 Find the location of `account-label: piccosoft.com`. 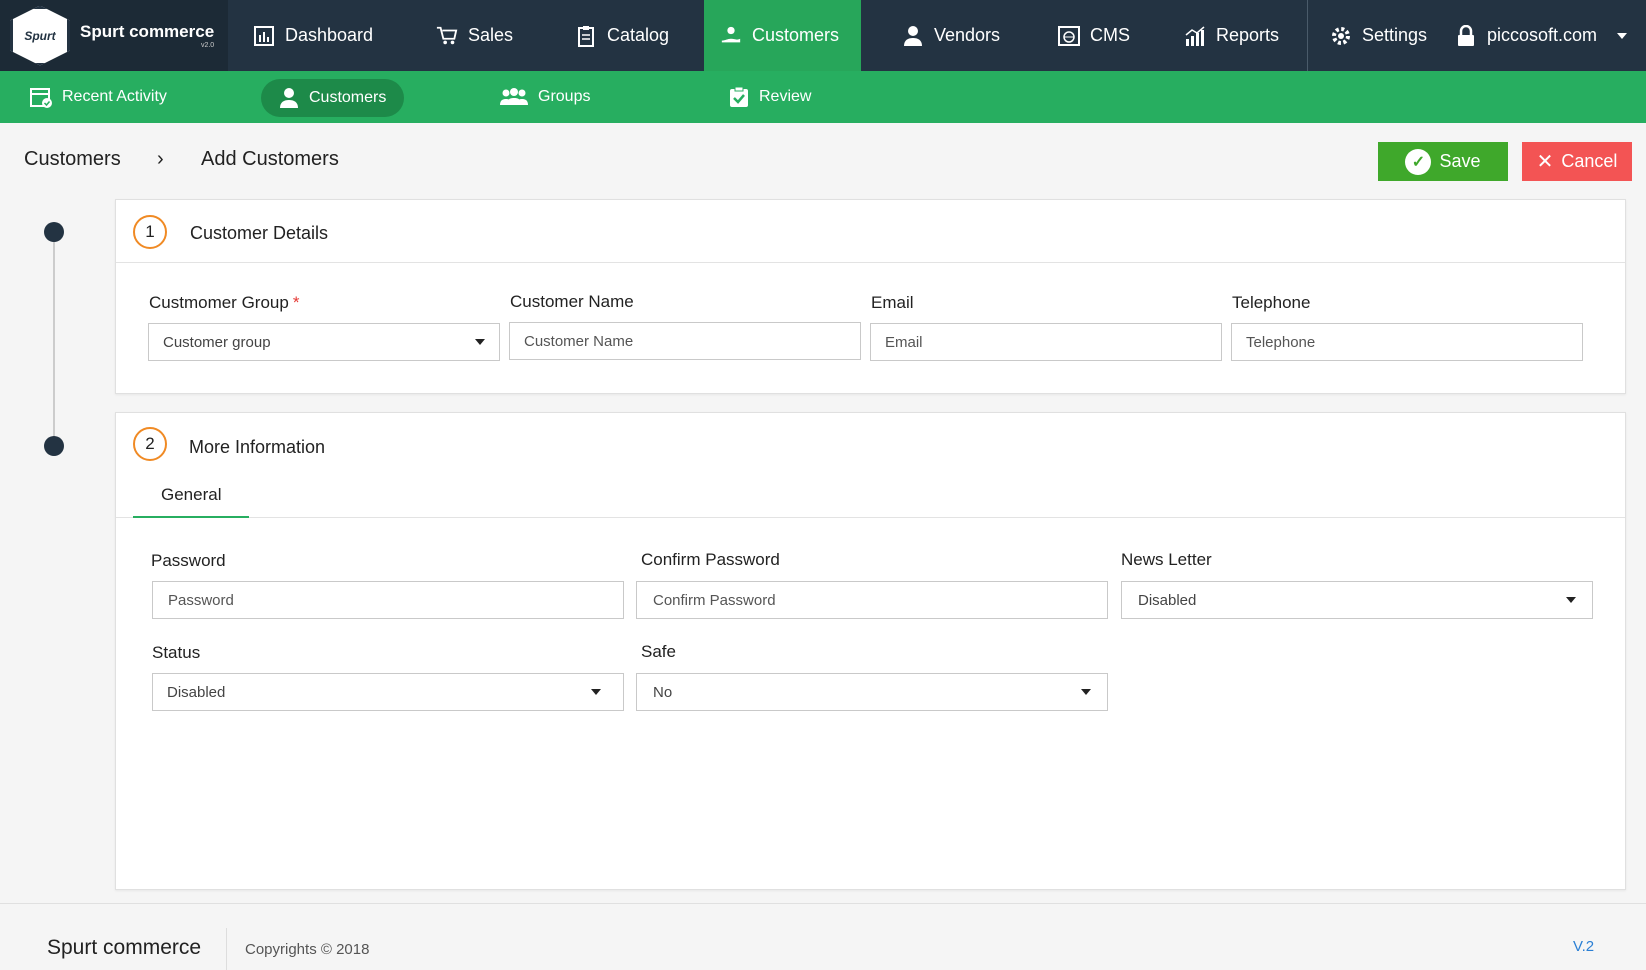

account-label: piccosoft.com is located at coordinates (1542, 35).